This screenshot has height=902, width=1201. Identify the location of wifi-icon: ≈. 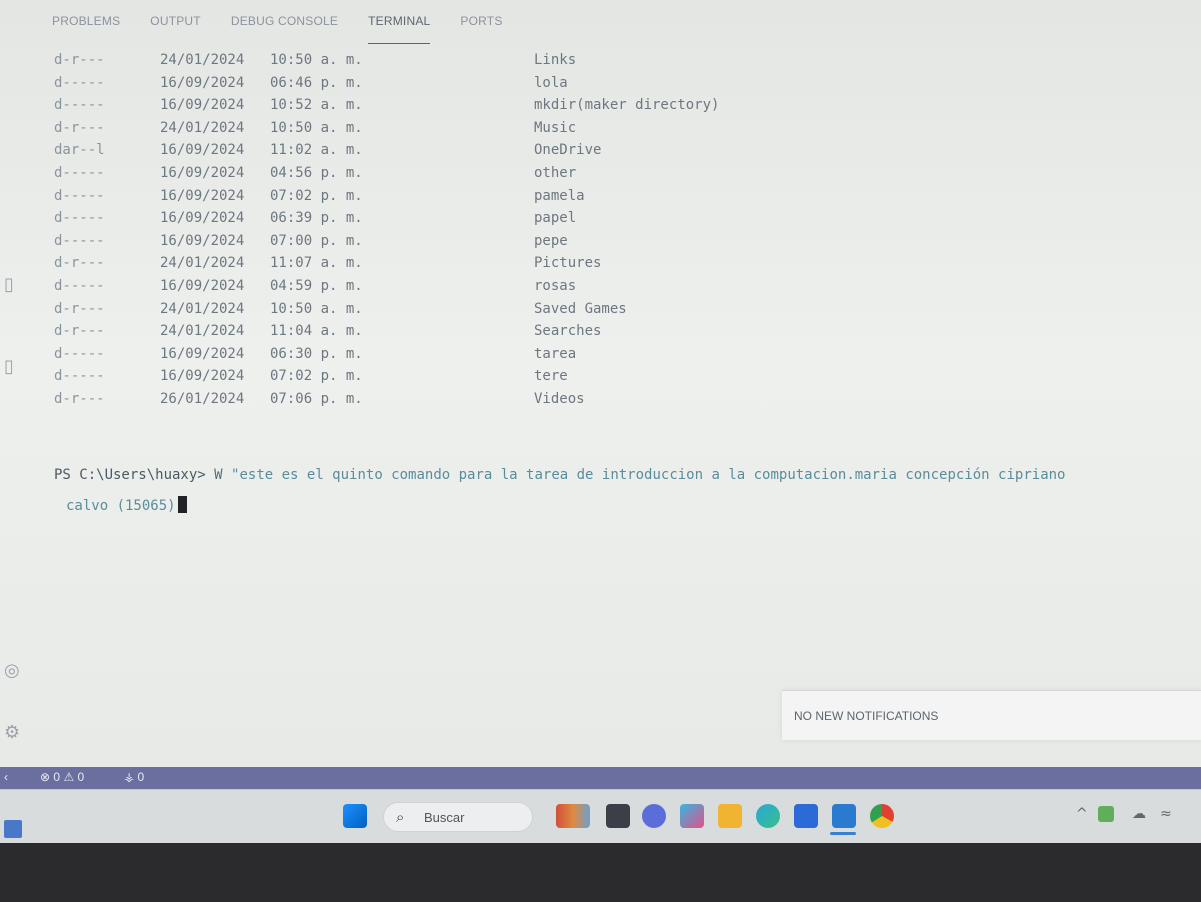
(1166, 814).